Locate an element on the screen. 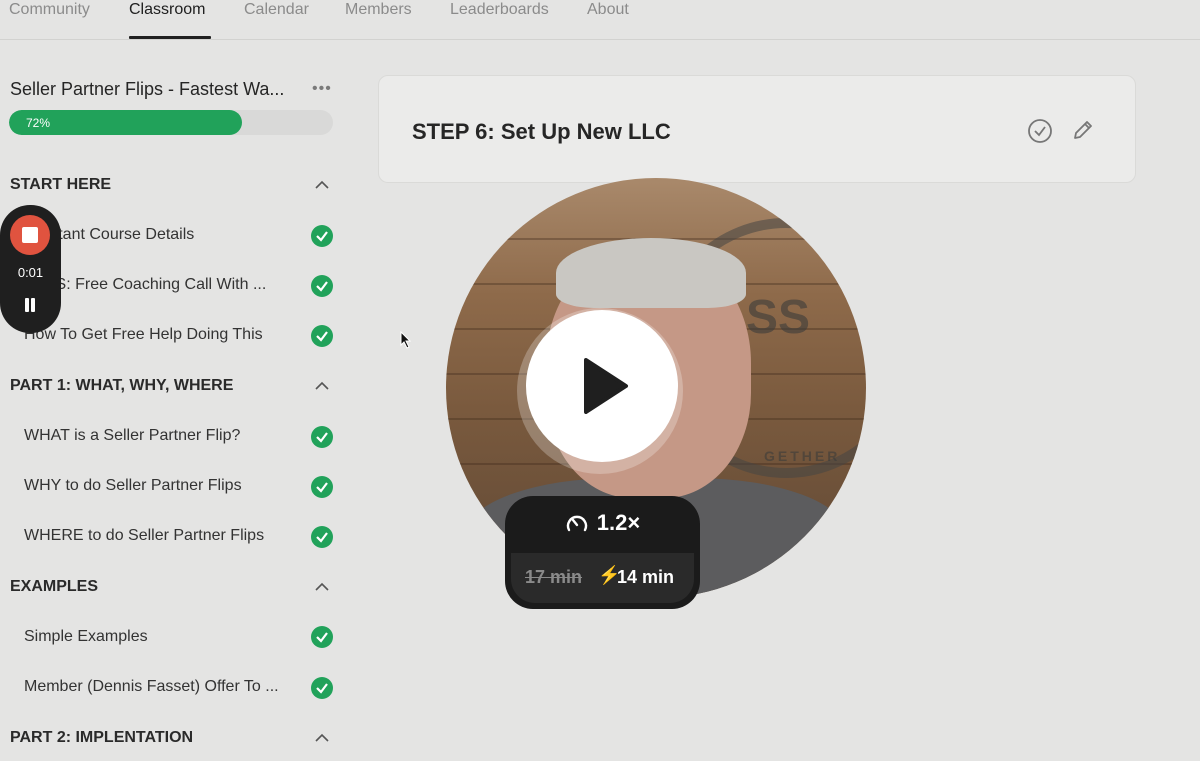  lesson-title: STEP 6: Set Up New LLC is located at coordinates (541, 131).